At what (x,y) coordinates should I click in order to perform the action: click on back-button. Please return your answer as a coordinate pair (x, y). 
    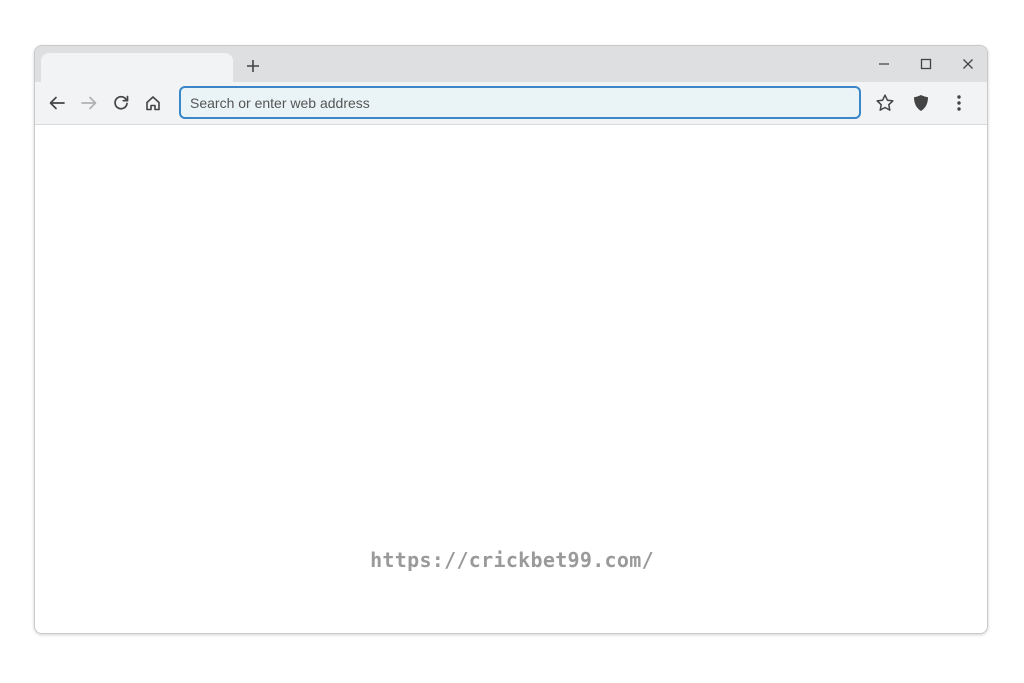
    Looking at the image, I should click on (57, 103).